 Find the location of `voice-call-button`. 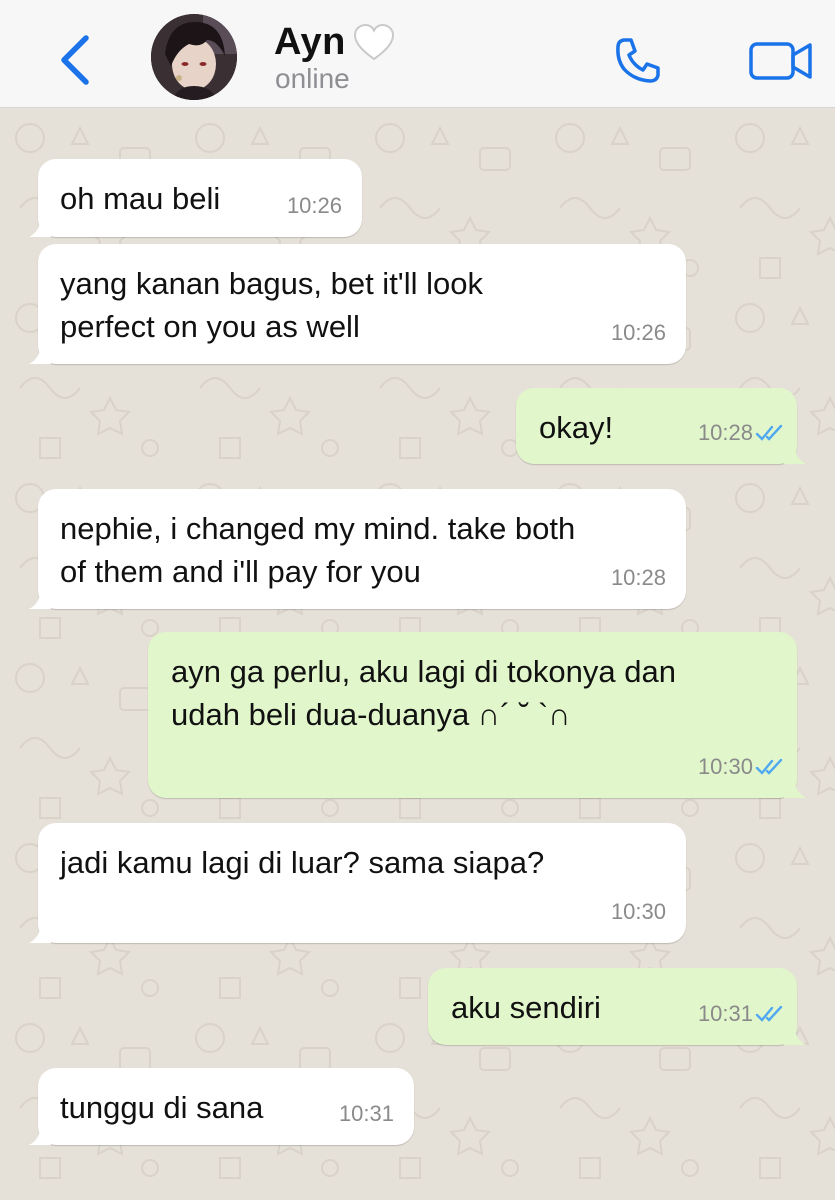

voice-call-button is located at coordinates (639, 61).